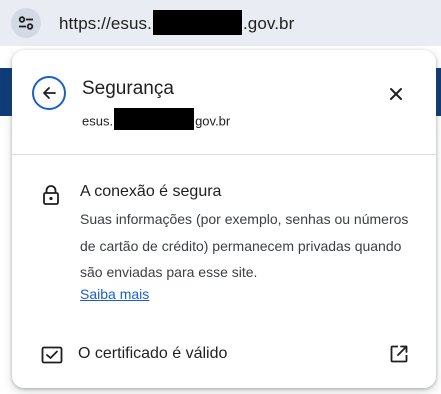 Image resolution: width=441 pixels, height=394 pixels. I want to click on back-button, so click(49, 93).